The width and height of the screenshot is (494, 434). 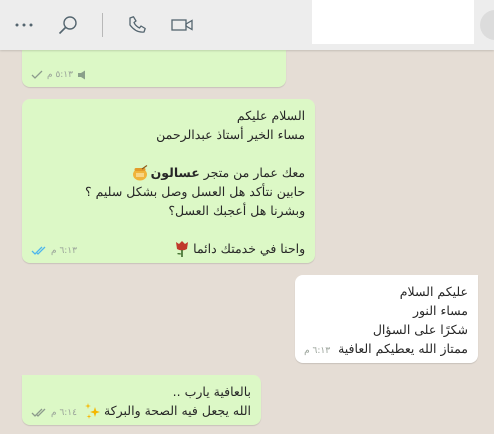 I want to click on rose-icon, so click(x=182, y=249).